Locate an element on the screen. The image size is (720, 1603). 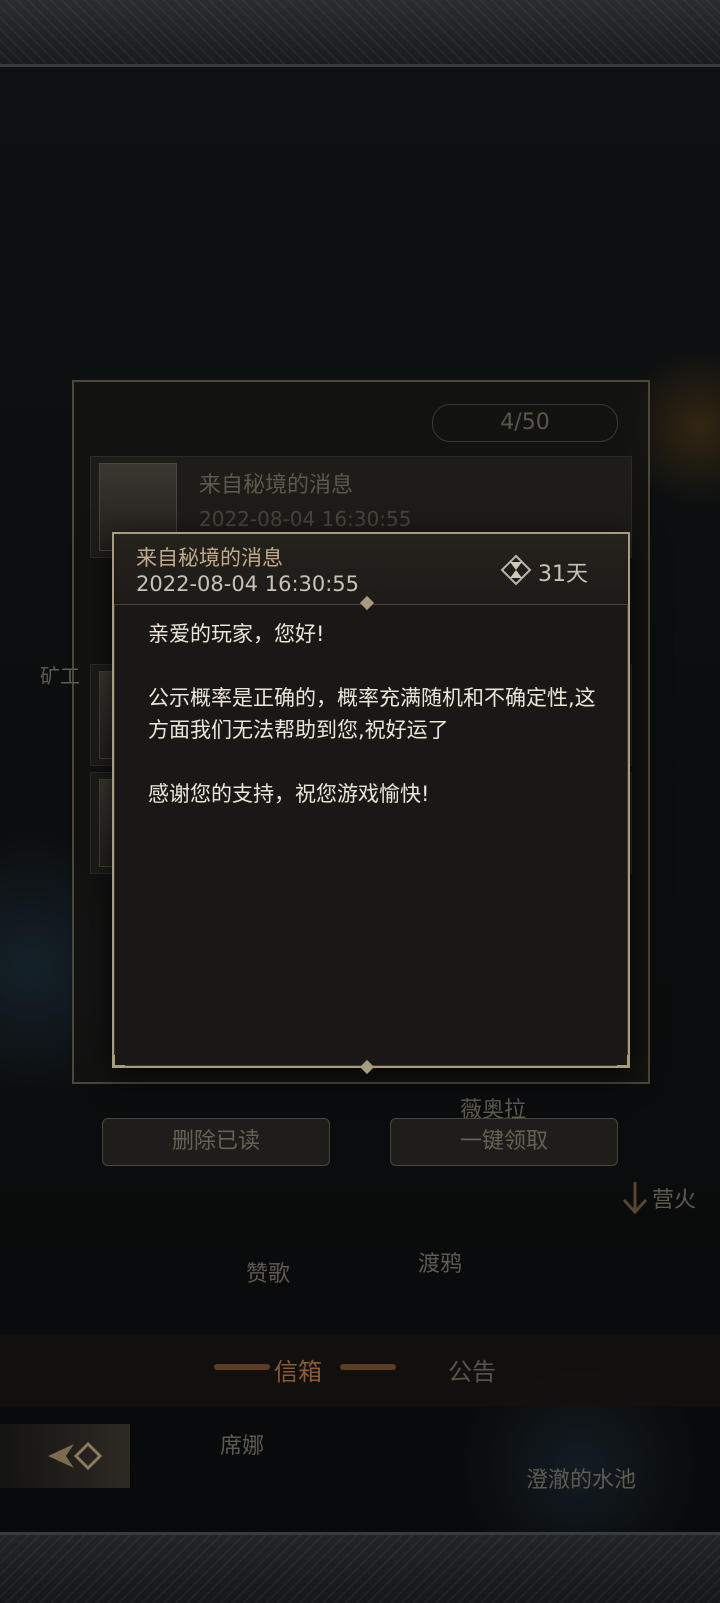
back-button is located at coordinates (65, 1456).